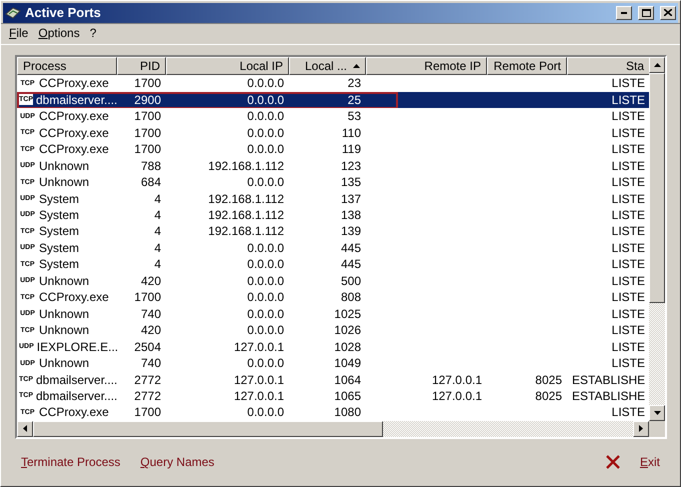 The image size is (681, 487). I want to click on down-arrow-icon, so click(657, 412).